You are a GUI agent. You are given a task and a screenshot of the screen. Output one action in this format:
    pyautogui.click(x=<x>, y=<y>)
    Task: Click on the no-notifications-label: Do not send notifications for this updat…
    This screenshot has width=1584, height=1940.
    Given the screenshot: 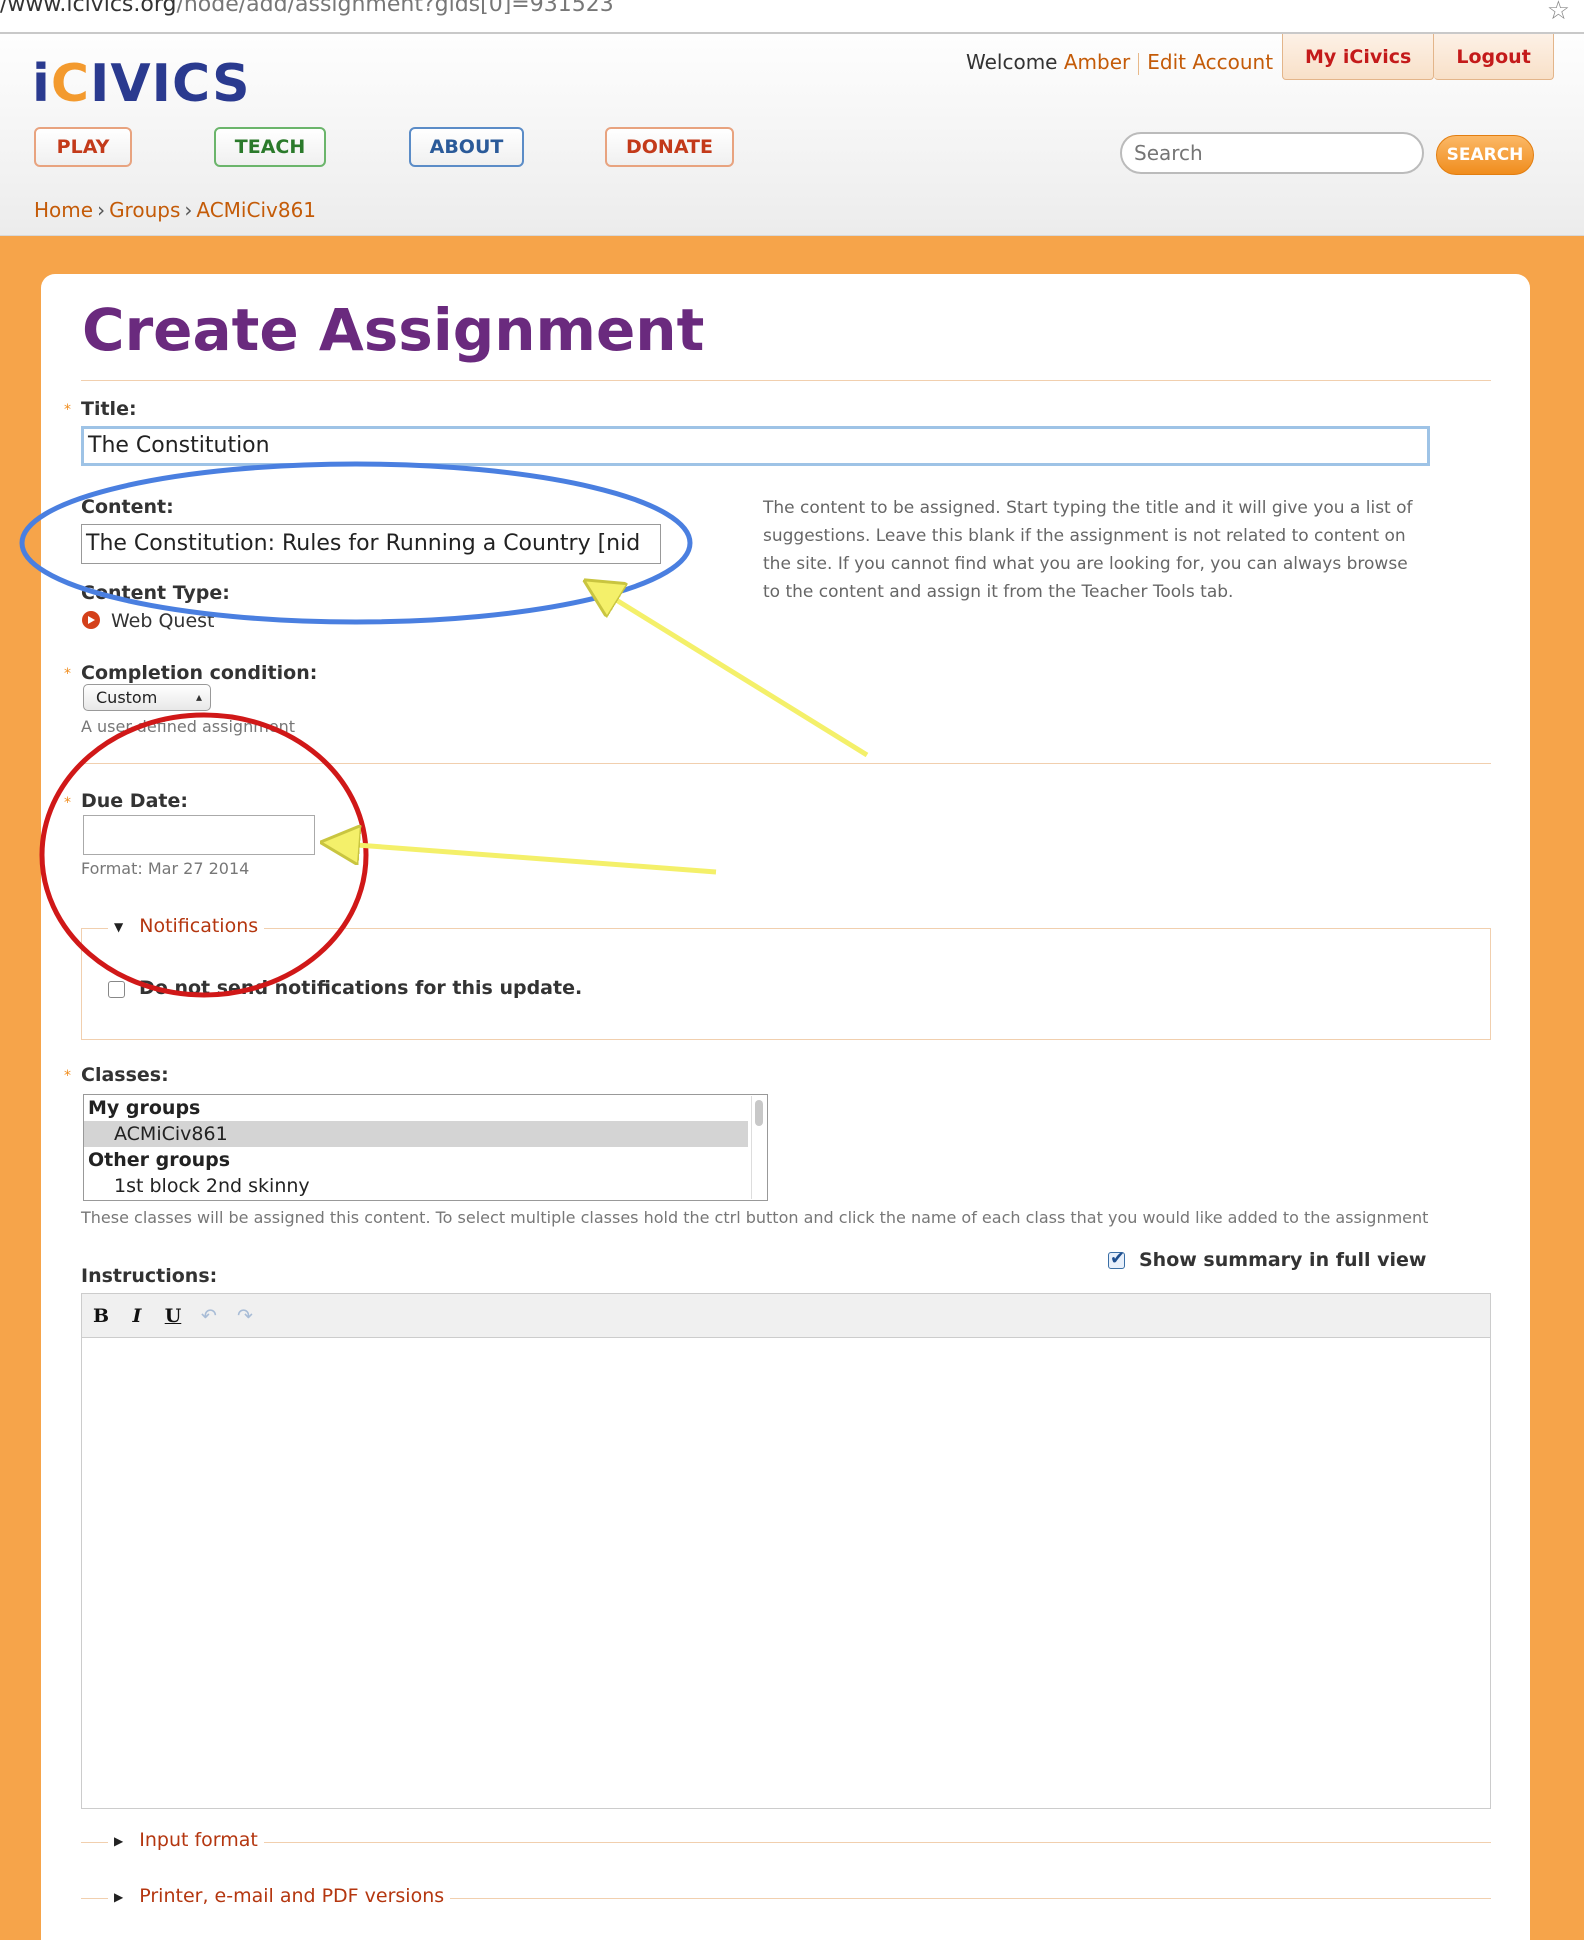 What is the action you would take?
    pyautogui.click(x=361, y=988)
    